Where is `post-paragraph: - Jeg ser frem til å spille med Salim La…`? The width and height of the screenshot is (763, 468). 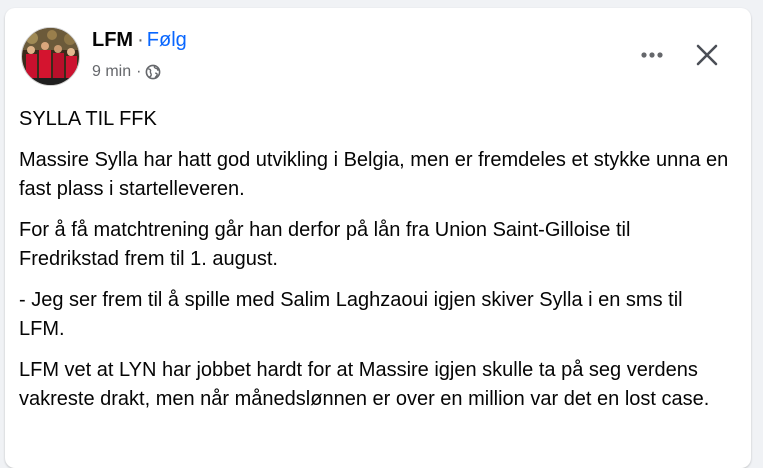
post-paragraph: - Jeg ser frem til å spille med Salim La… is located at coordinates (351, 314).